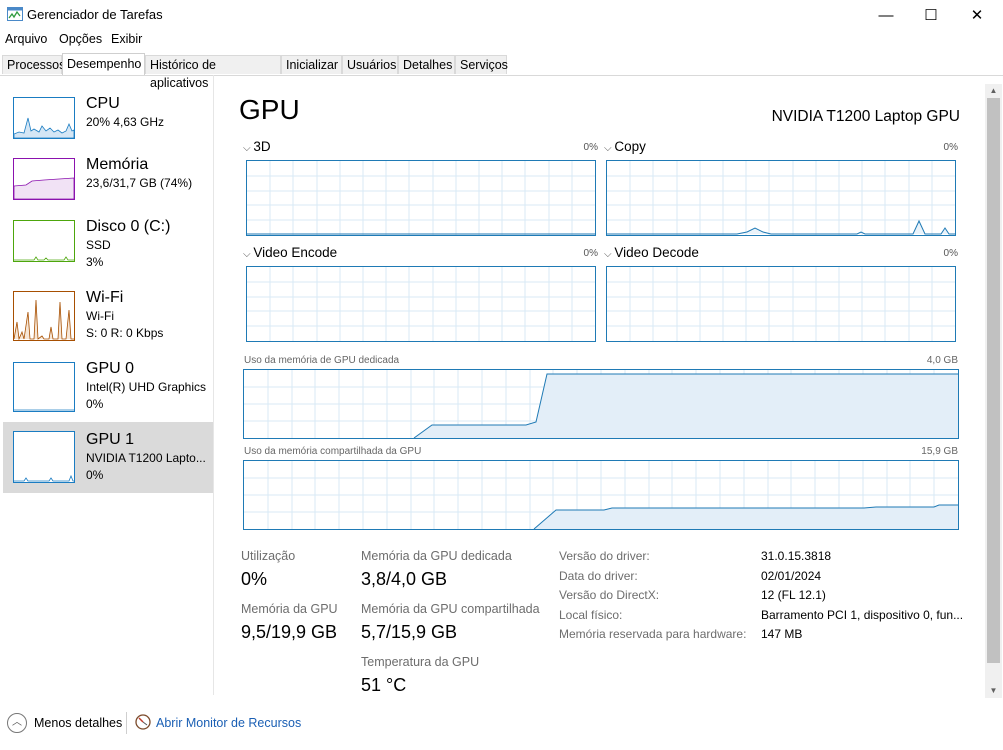  I want to click on engine-video-encode-graph, so click(421, 304).